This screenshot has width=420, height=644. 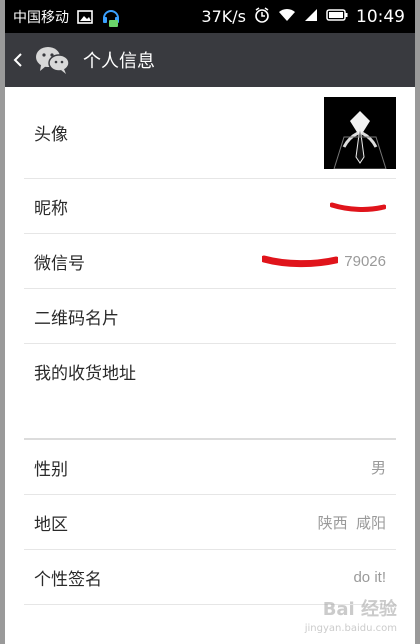 What do you see at coordinates (210, 206) in the screenshot?
I see `profile-row-nickname: 昵称` at bounding box center [210, 206].